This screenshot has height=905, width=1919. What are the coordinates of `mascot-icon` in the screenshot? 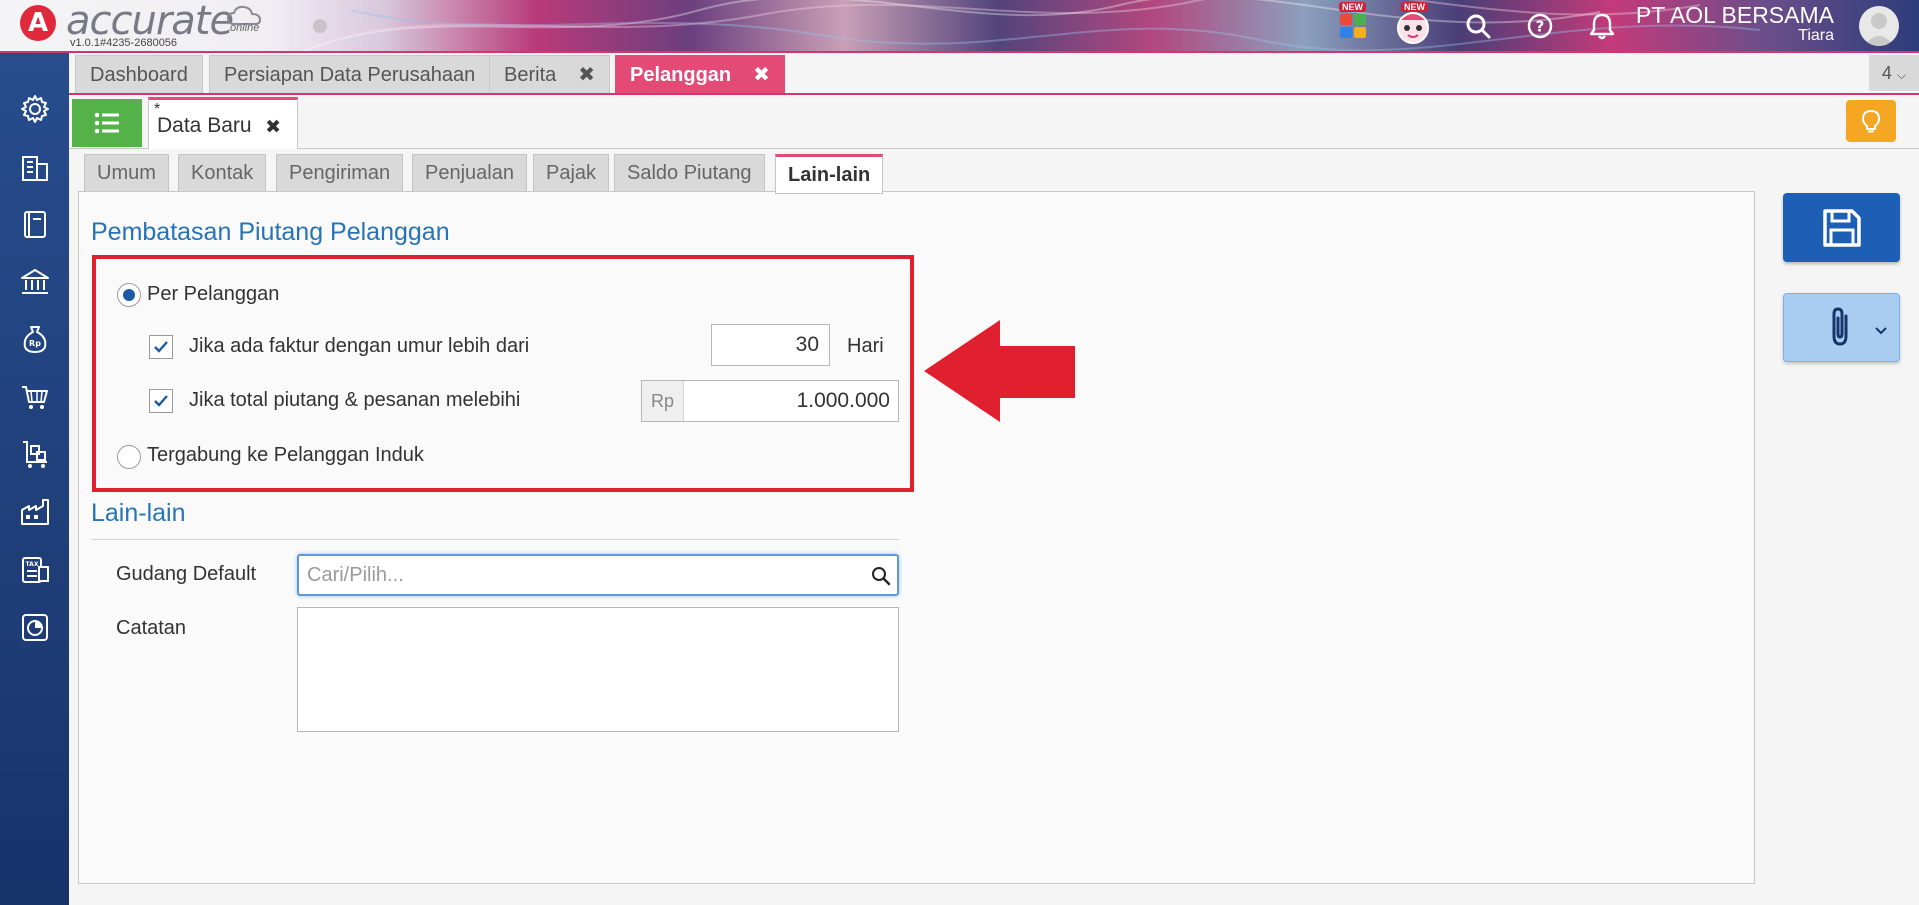 It's located at (1413, 28).